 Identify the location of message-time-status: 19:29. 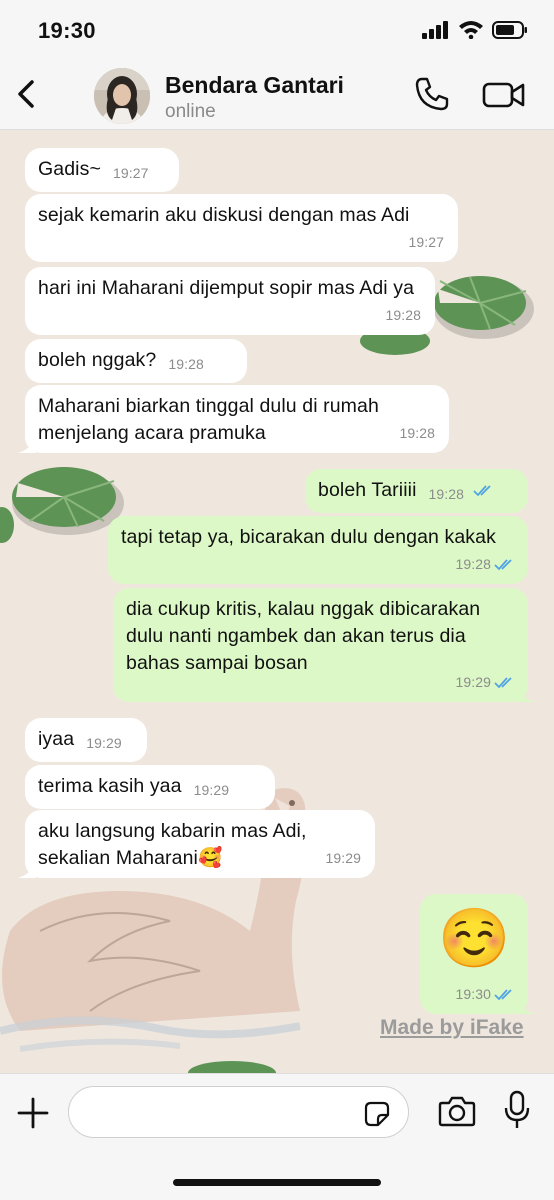
(484, 682).